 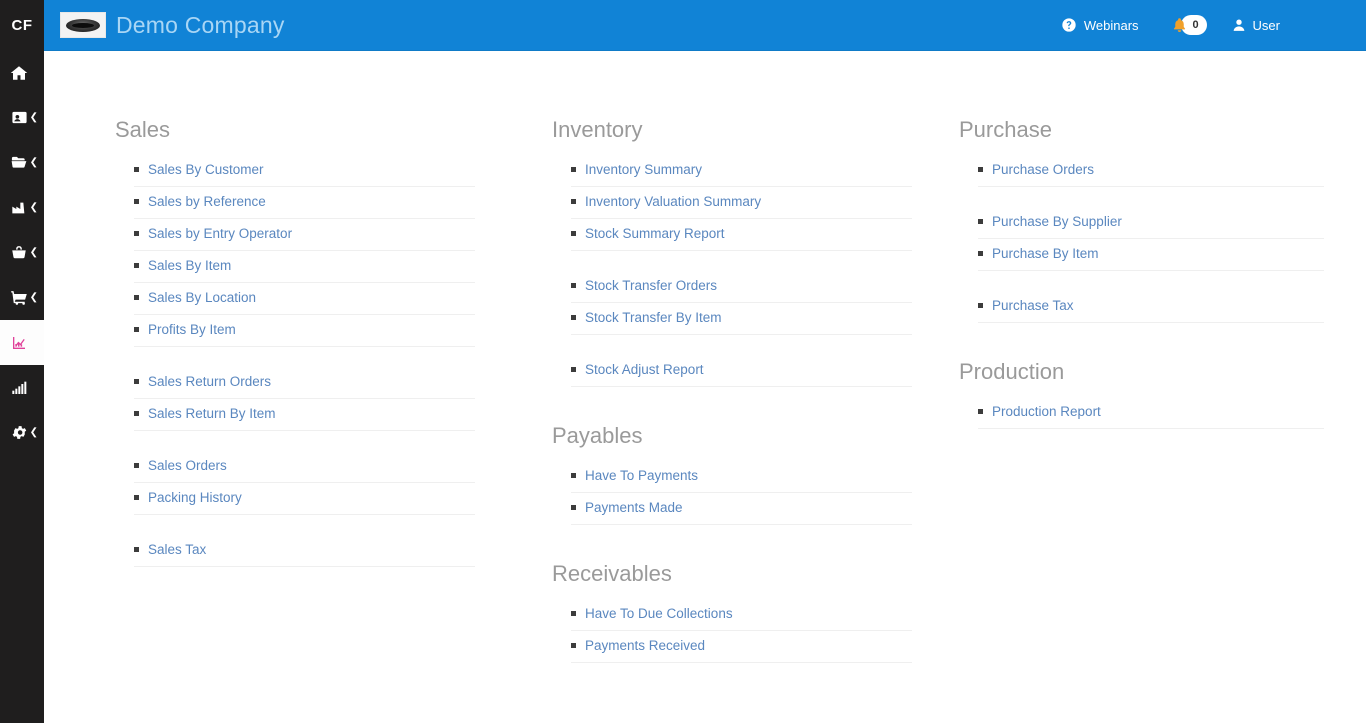 What do you see at coordinates (1033, 305) in the screenshot?
I see `report-link: Purchase Tax` at bounding box center [1033, 305].